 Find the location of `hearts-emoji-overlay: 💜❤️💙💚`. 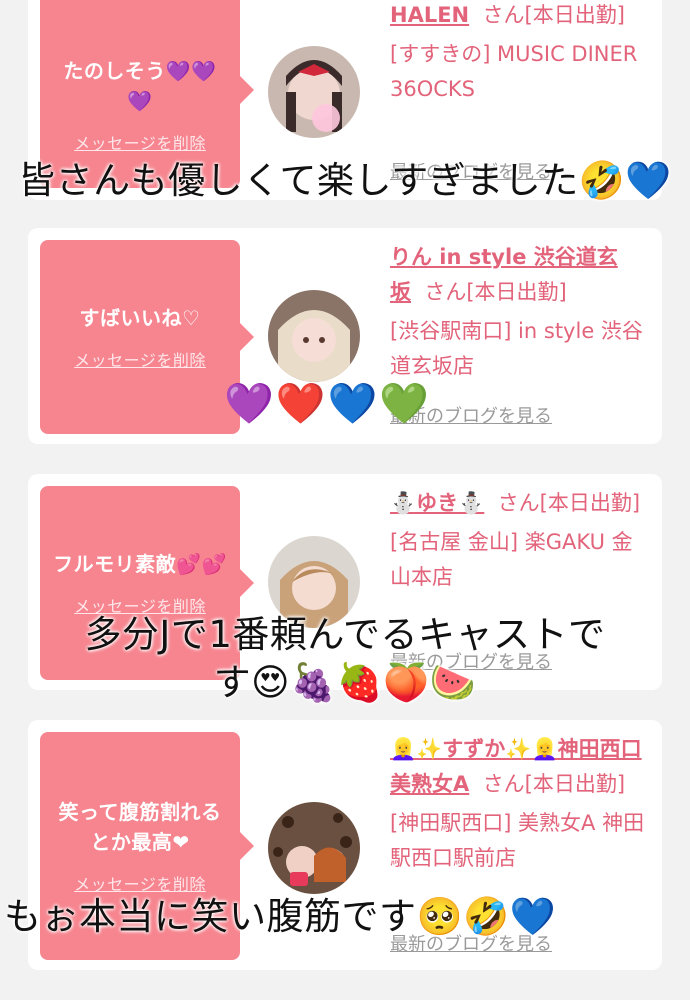

hearts-emoji-overlay: 💜❤️💙💚 is located at coordinates (328, 404).